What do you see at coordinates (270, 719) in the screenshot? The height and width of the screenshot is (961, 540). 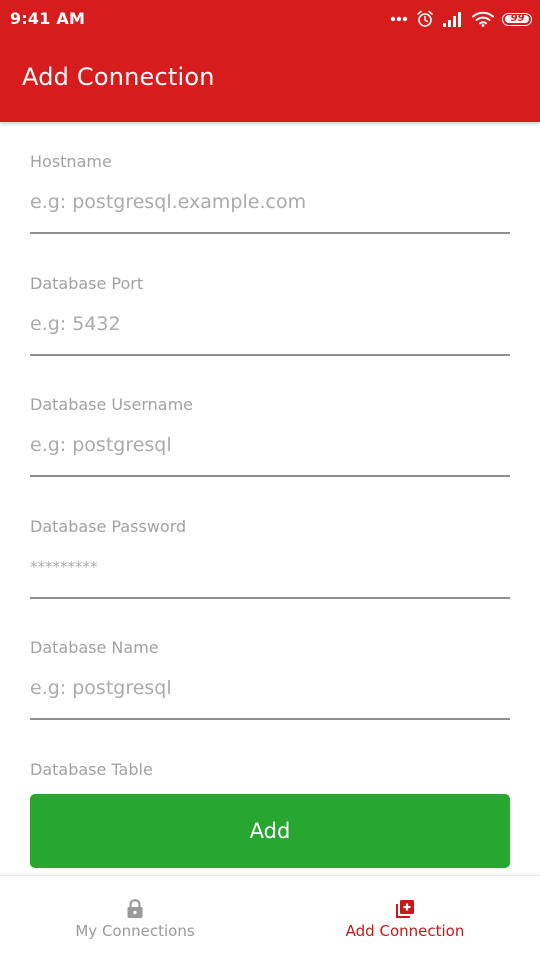 I see `database-name-underline` at bounding box center [270, 719].